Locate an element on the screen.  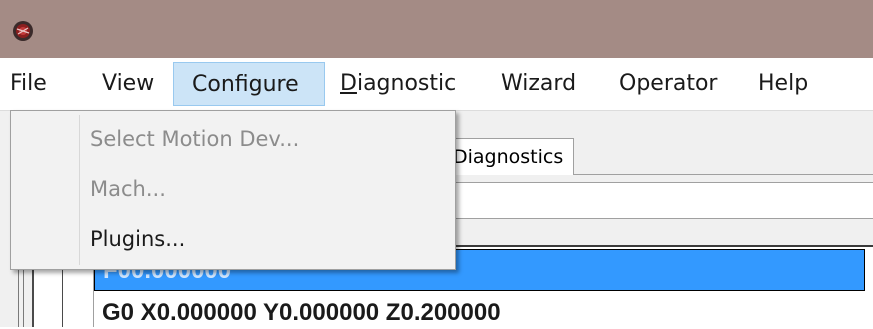
menu-diagnostic-label: iagnostic is located at coordinates (406, 83).